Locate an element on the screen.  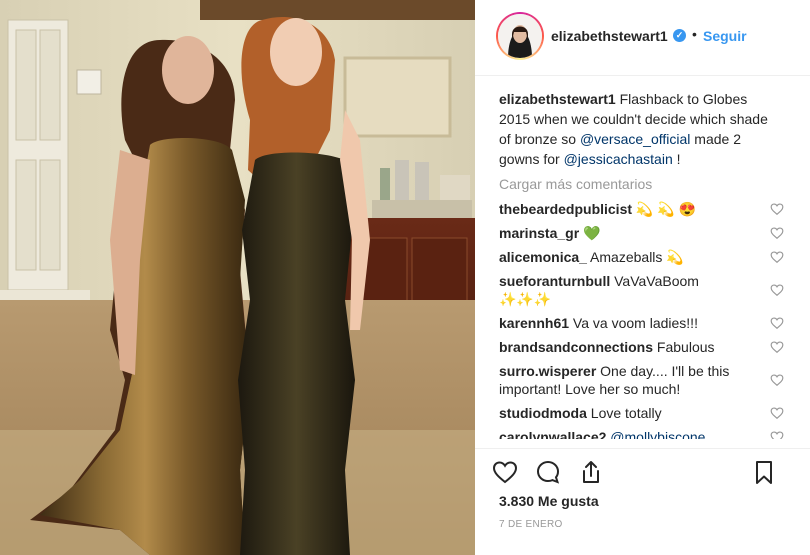
avatar-image is located at coordinates (520, 36).